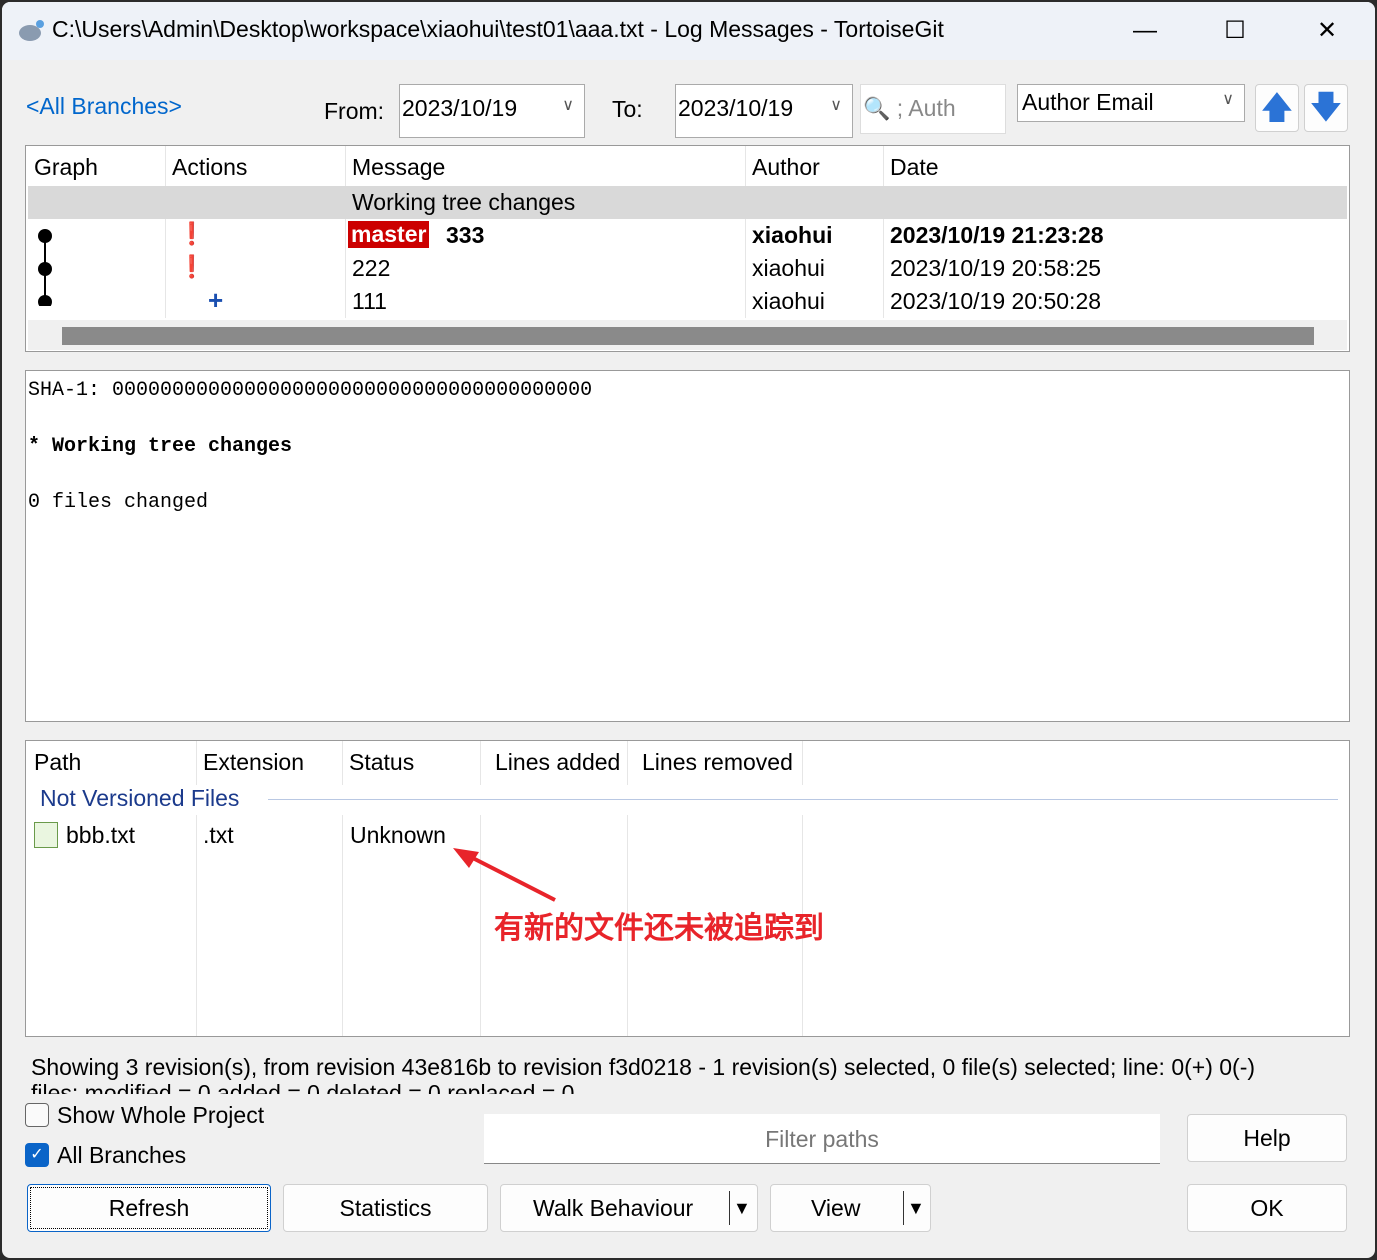 The image size is (1377, 1260). What do you see at coordinates (140, 798) in the screenshot?
I see `group-label: Not Versioned Files` at bounding box center [140, 798].